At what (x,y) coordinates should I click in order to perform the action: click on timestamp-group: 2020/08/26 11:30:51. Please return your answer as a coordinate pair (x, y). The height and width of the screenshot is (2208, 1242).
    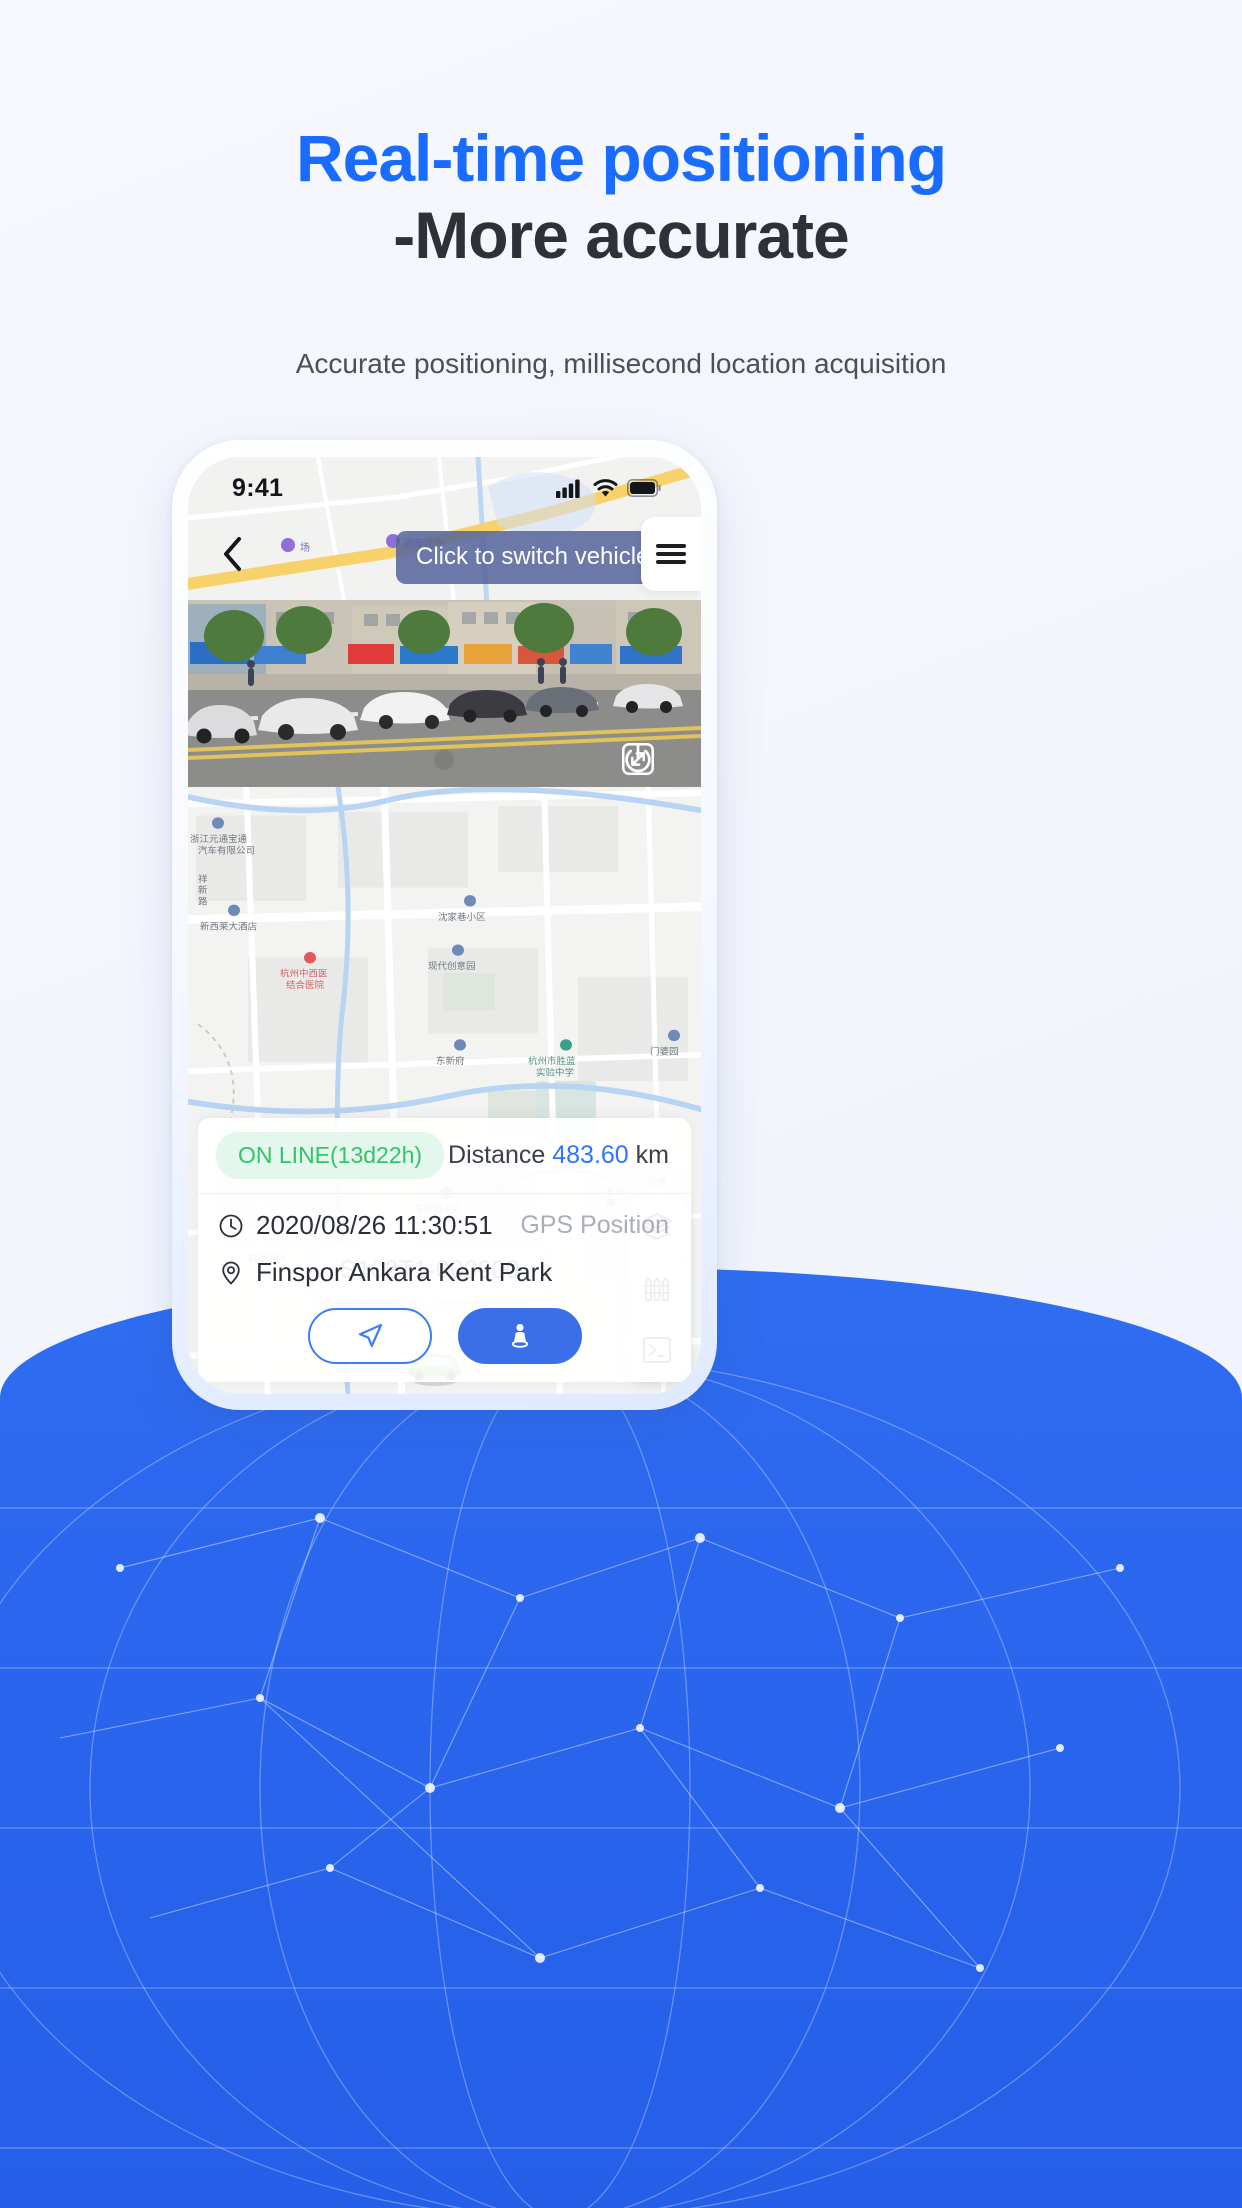
    Looking at the image, I should click on (355, 1225).